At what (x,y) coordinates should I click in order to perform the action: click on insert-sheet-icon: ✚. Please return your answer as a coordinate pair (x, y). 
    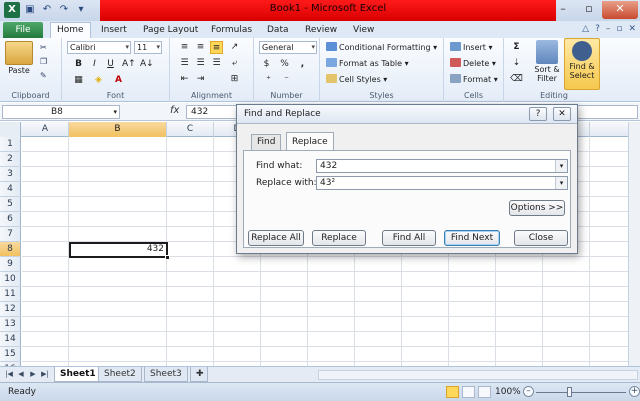
    Looking at the image, I should click on (199, 374).